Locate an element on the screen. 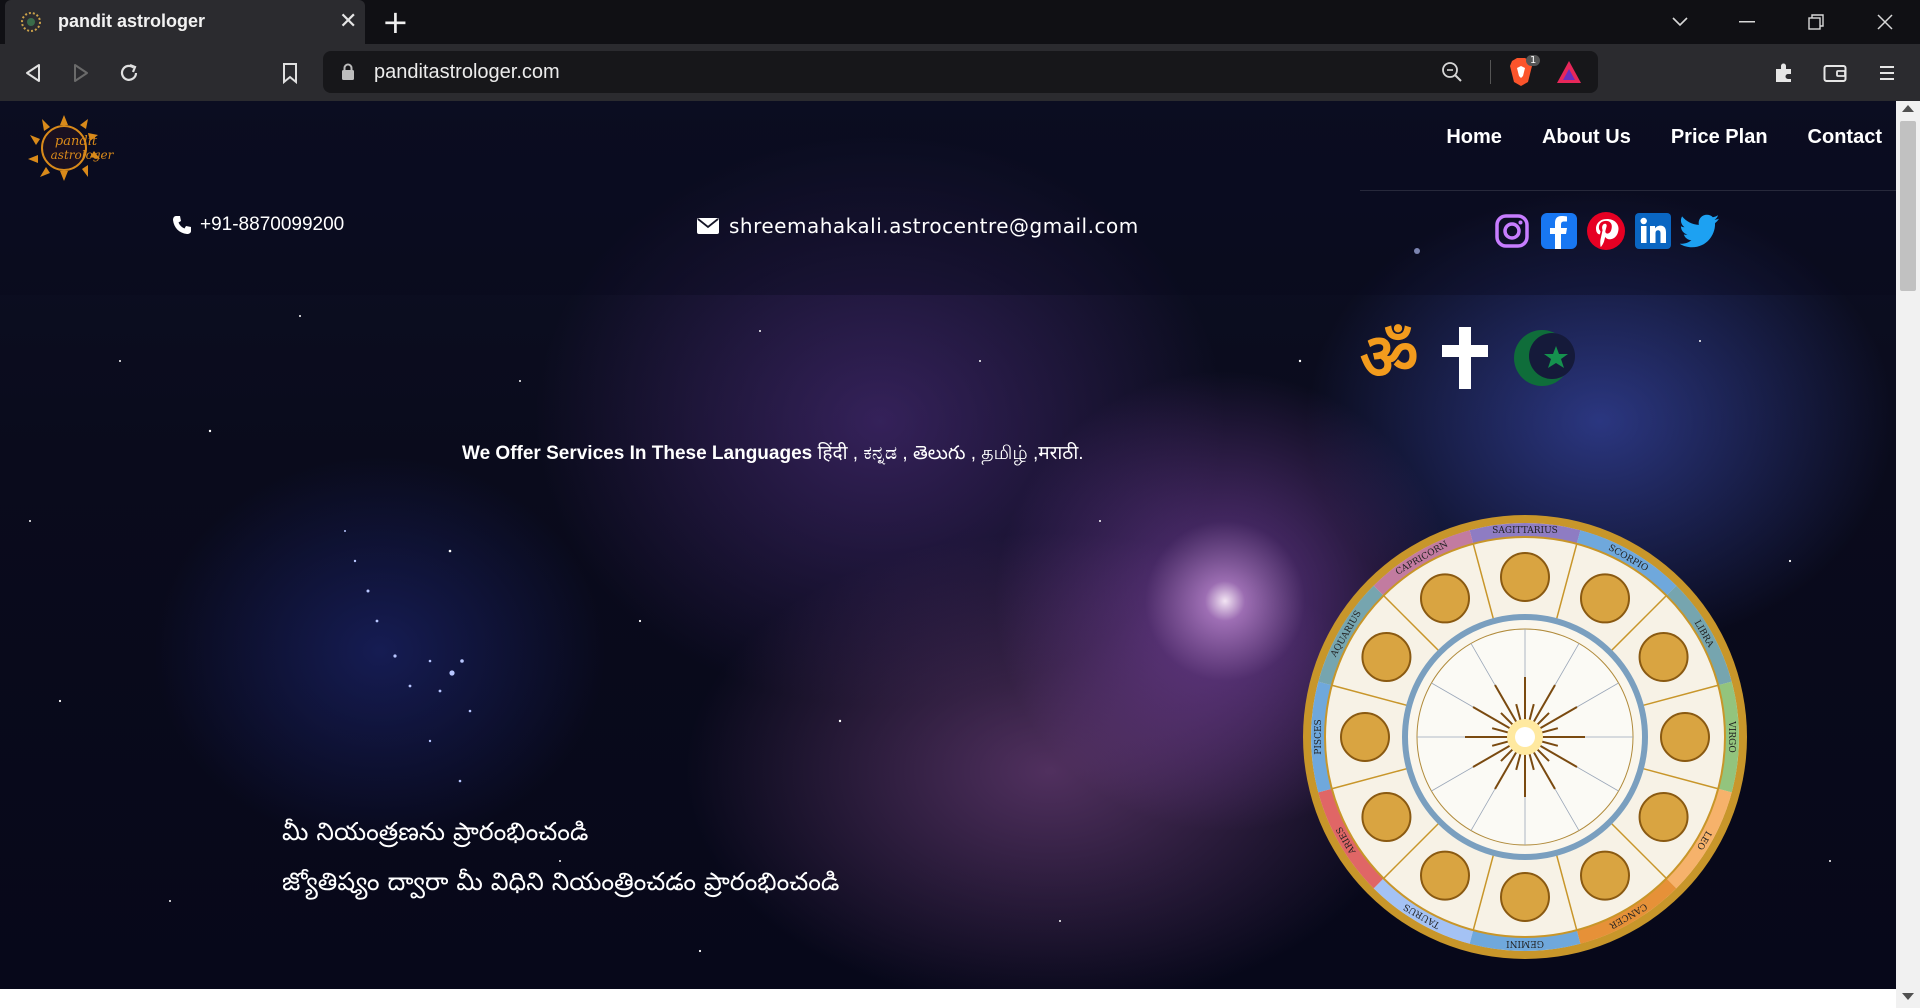 The image size is (1920, 1008). main-nav: Home About Us Price Plan Contact is located at coordinates (1664, 137).